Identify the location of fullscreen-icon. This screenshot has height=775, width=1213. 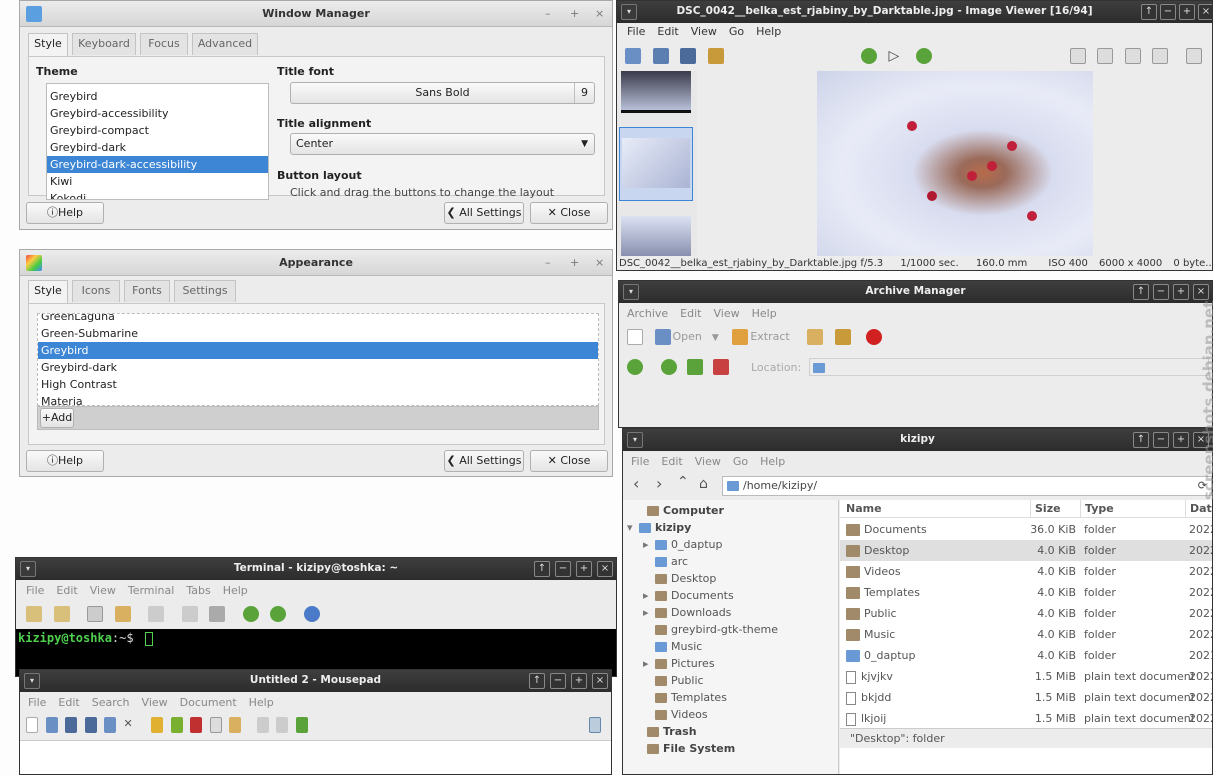
(189, 614).